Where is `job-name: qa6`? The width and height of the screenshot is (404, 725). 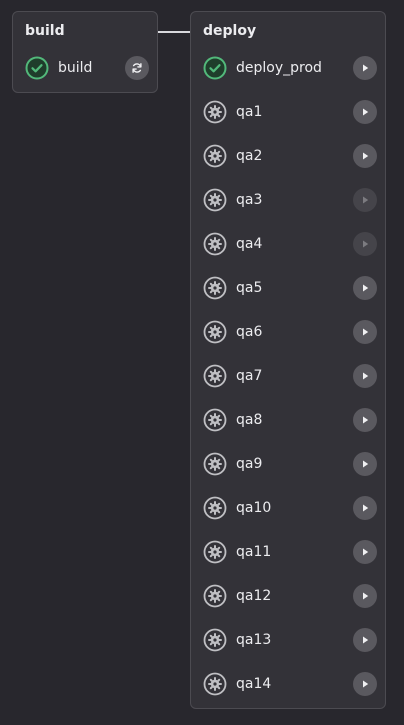
job-name: qa6 is located at coordinates (249, 332).